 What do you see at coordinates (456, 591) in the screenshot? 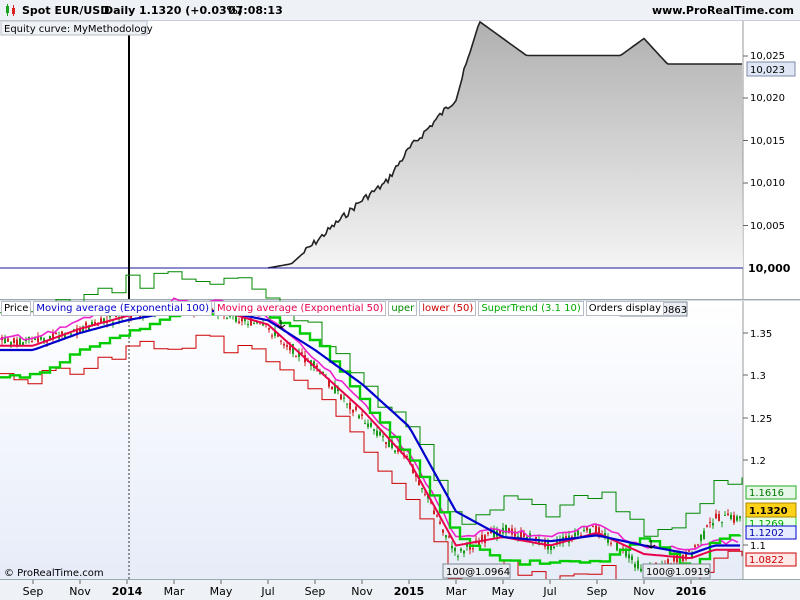
I see `time-tick-label: Mar` at bounding box center [456, 591].